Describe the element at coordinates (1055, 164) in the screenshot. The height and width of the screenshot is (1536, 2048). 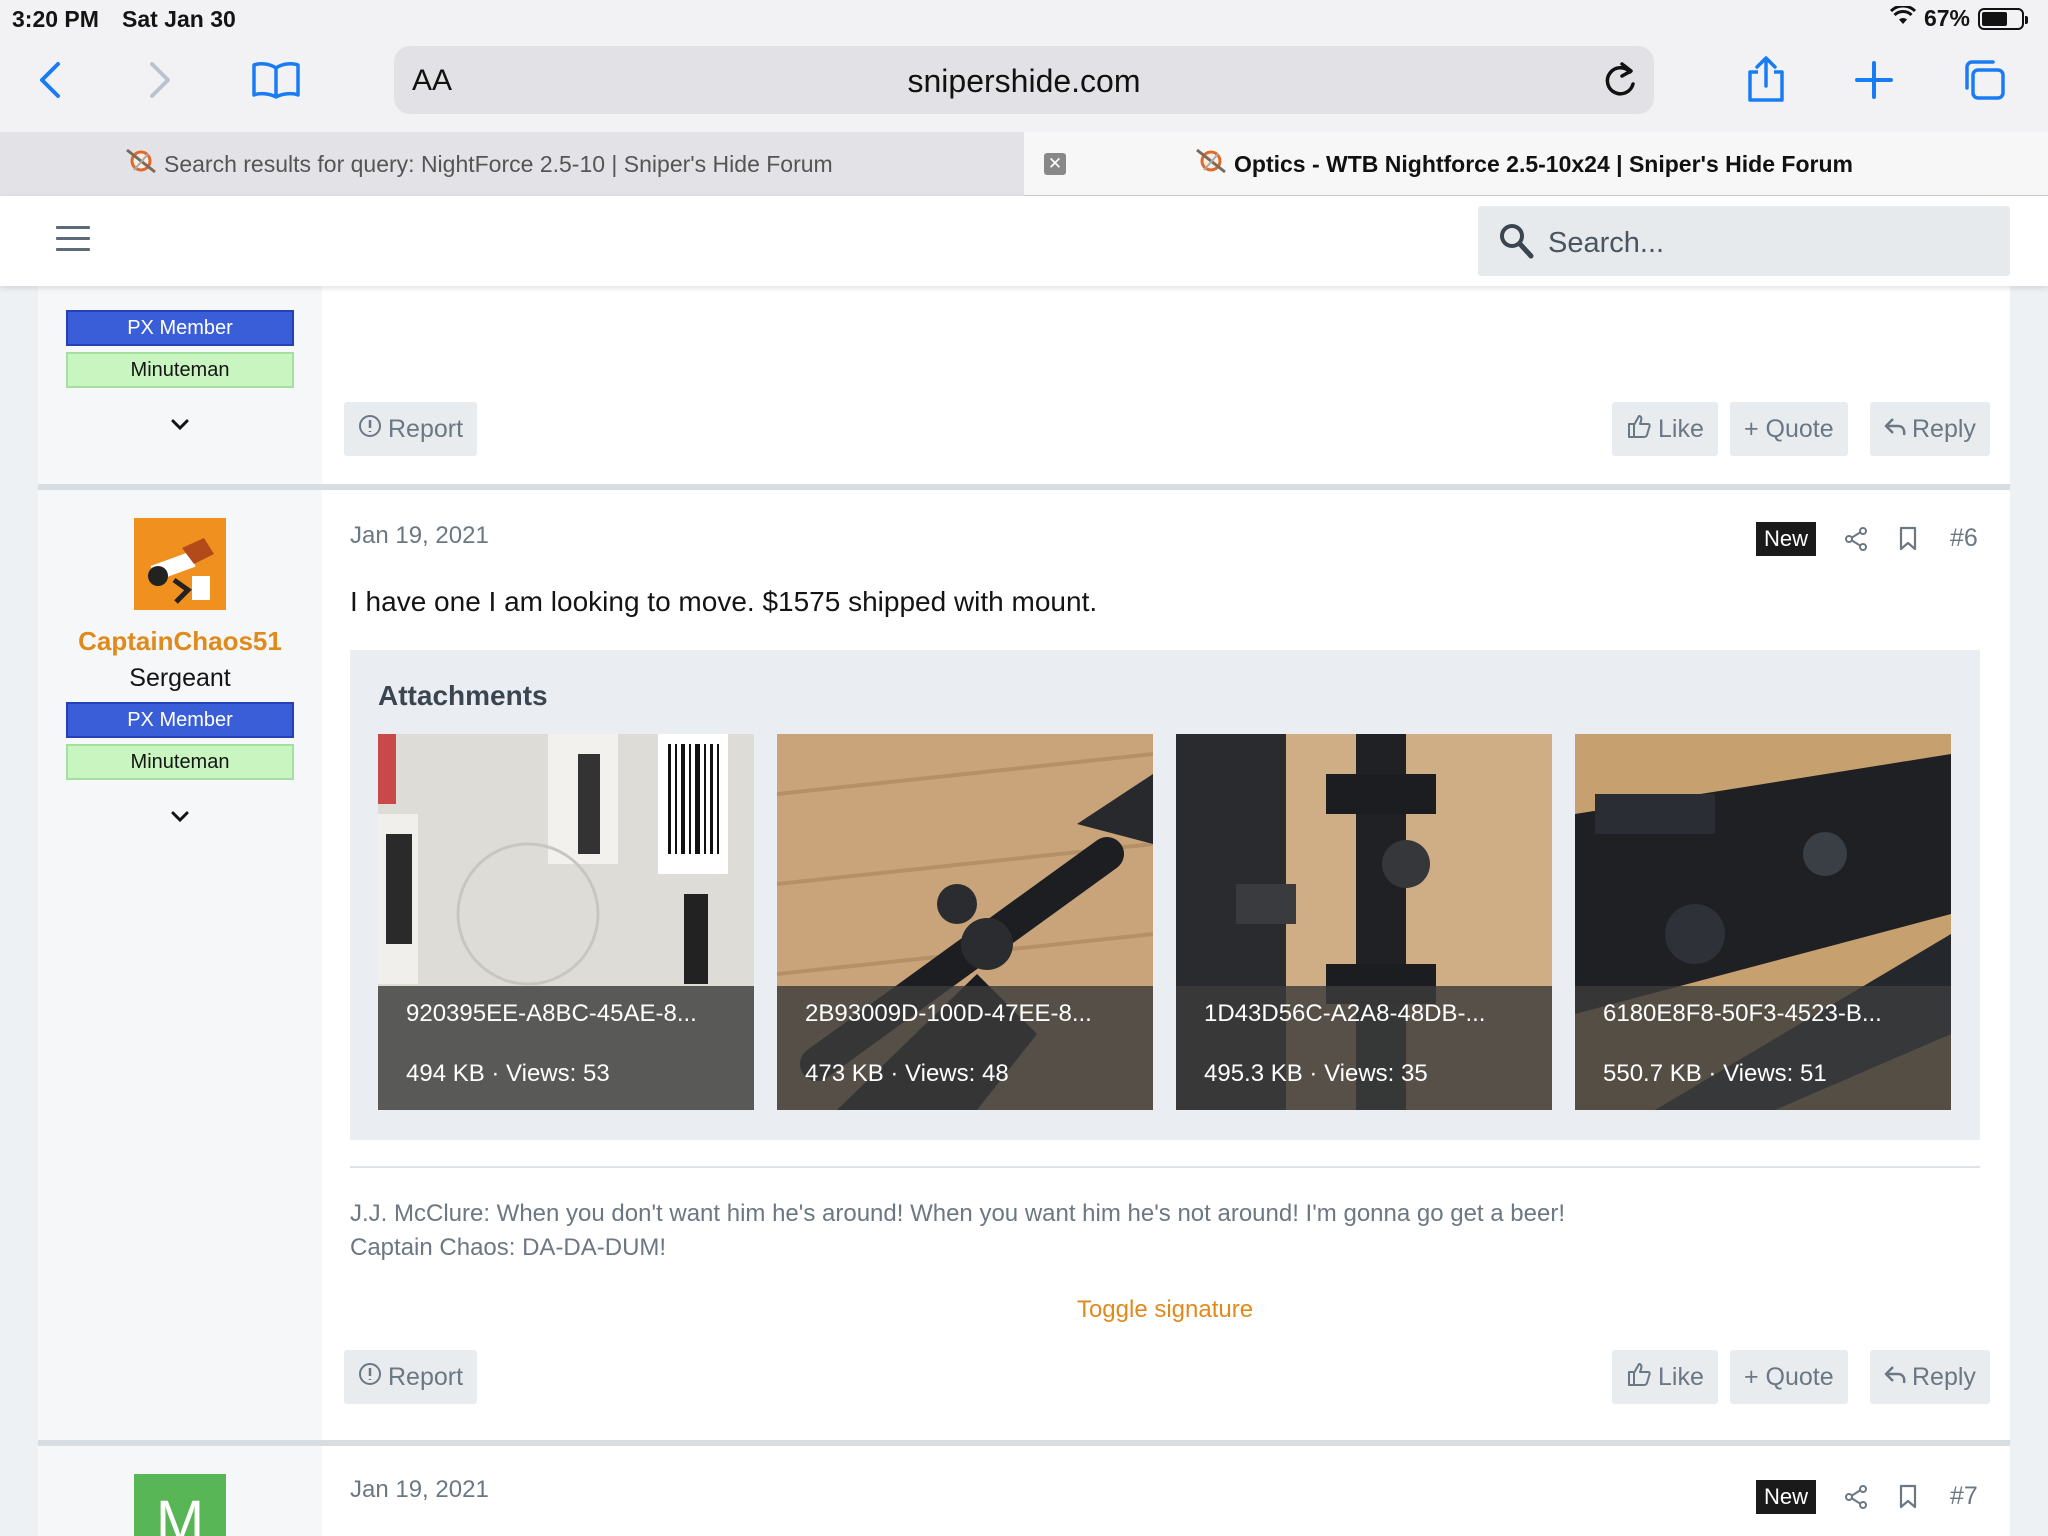
I see `close-tab-icon: ✕` at that location.